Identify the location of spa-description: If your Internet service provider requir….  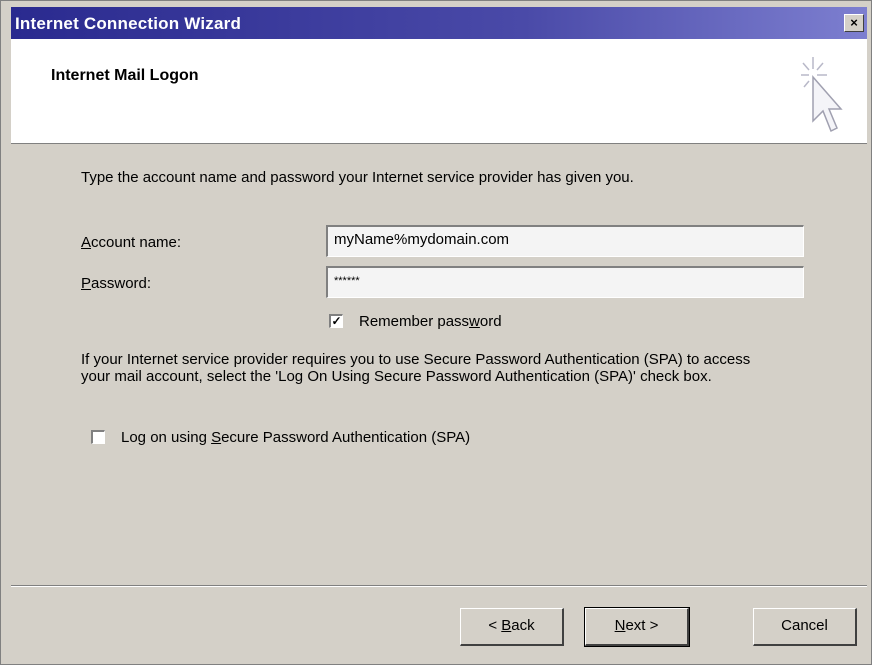
(416, 368).